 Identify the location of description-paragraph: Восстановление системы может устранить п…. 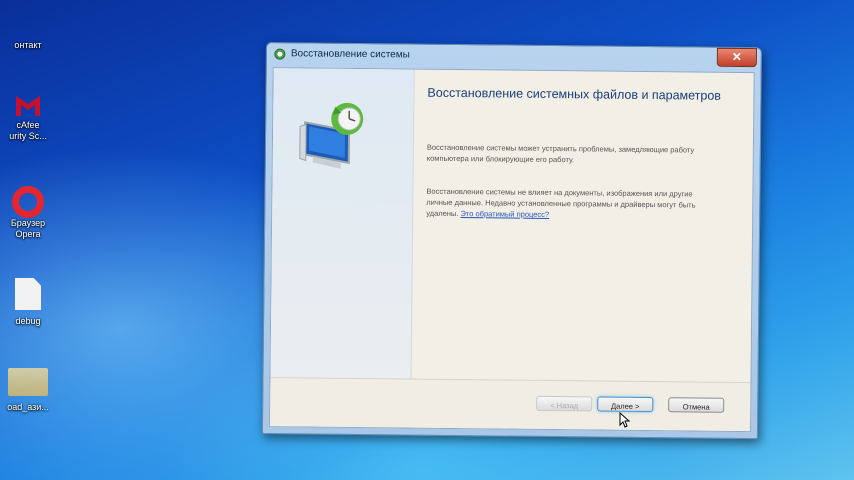
(560, 153).